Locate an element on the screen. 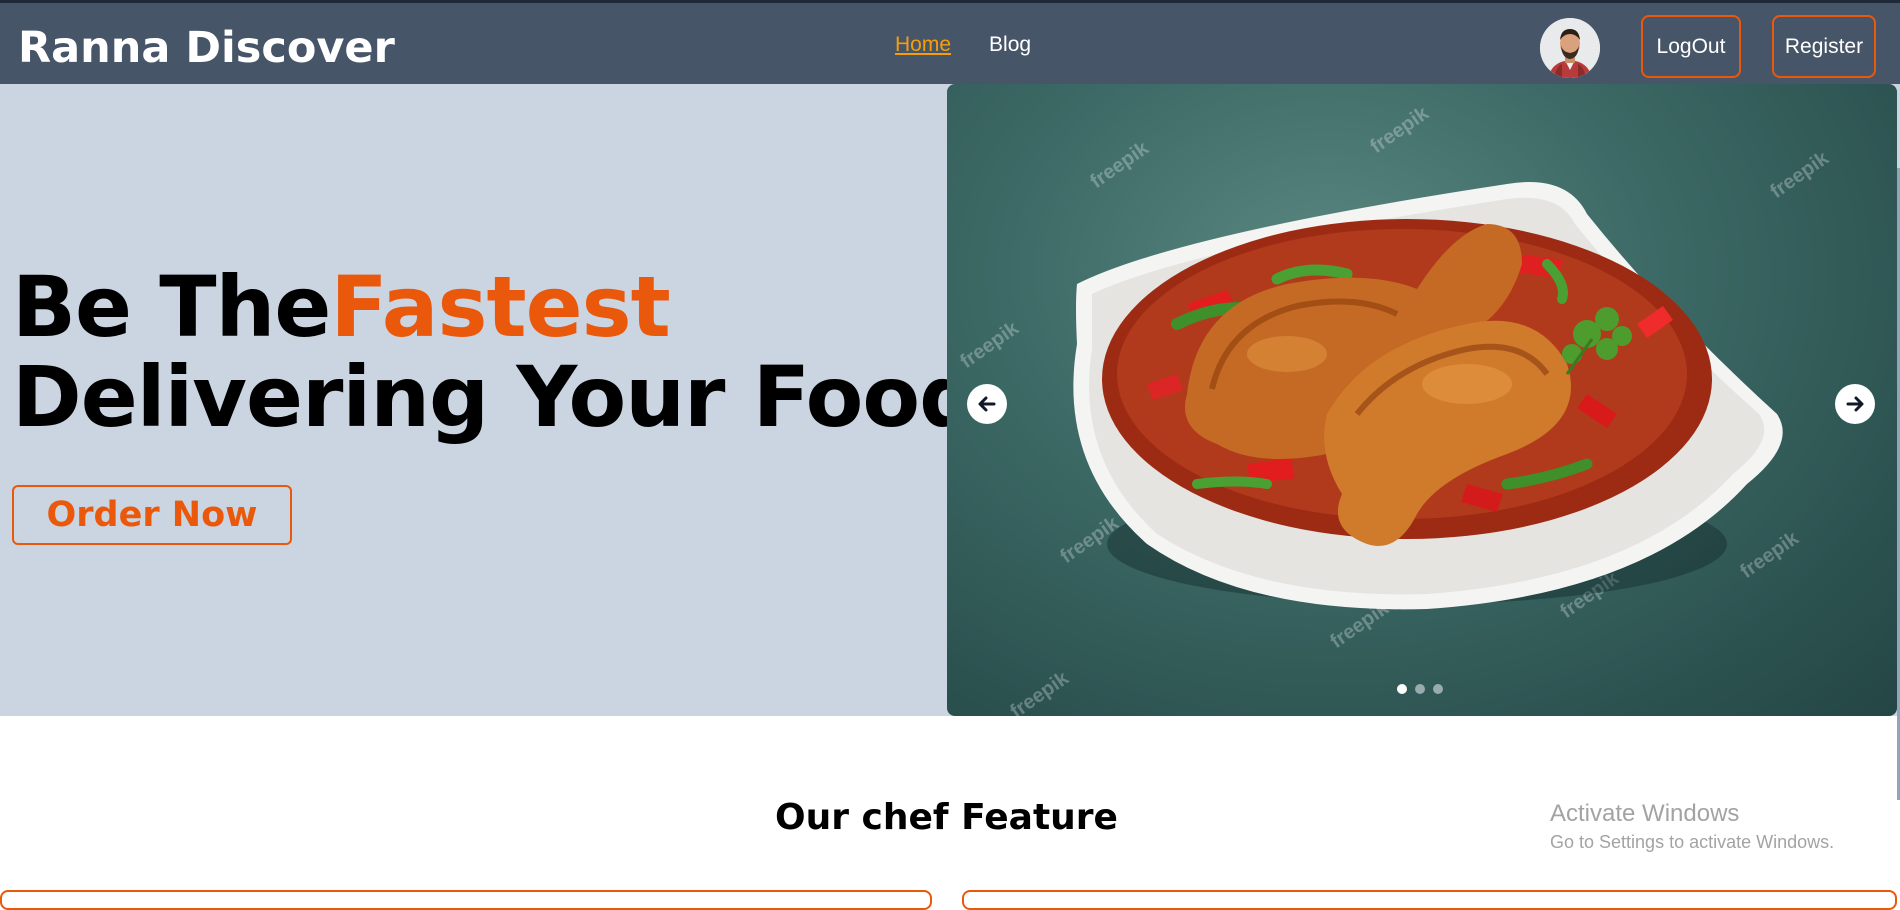 This screenshot has width=1900, height=910. activate-windows-title: Activate Windows is located at coordinates (1645, 813).